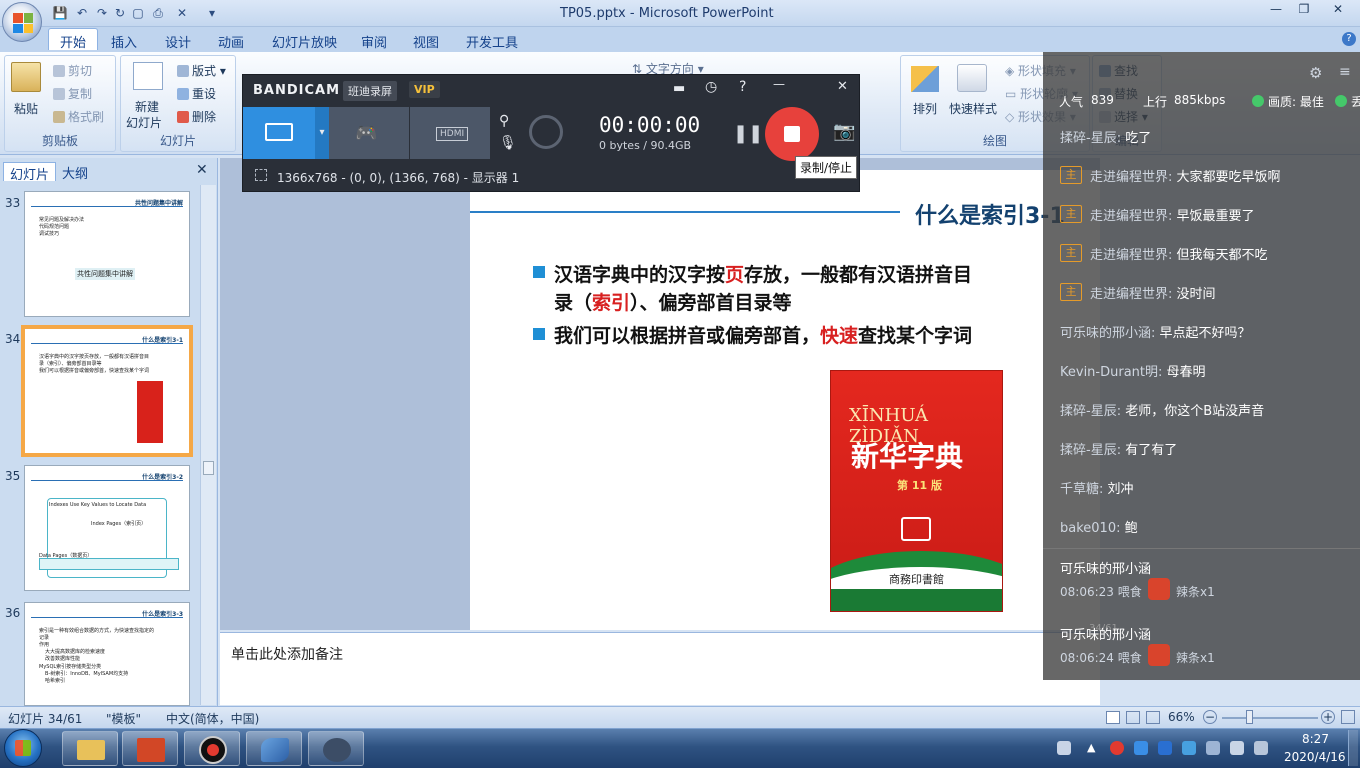 The image size is (1360, 768). What do you see at coordinates (369, 133) in the screenshot?
I see `game-mode-button: 🎮` at bounding box center [369, 133].